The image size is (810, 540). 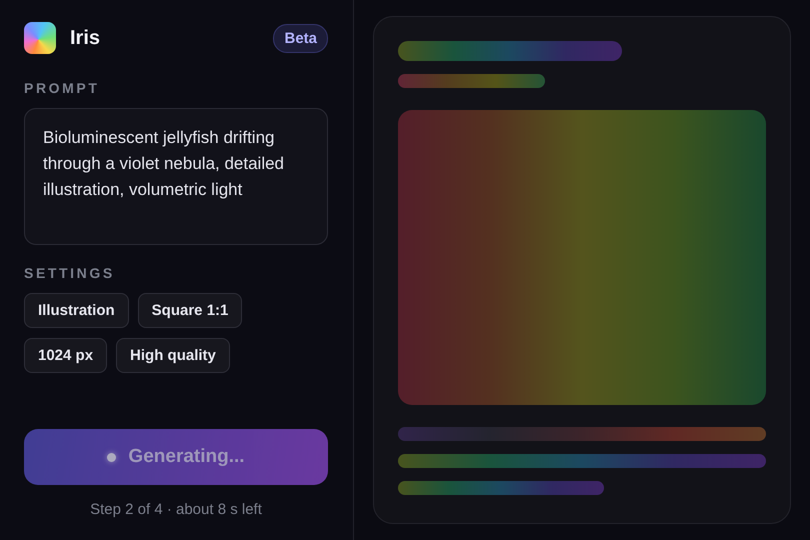 What do you see at coordinates (70, 273) in the screenshot?
I see `section-label: SETTINGS` at bounding box center [70, 273].